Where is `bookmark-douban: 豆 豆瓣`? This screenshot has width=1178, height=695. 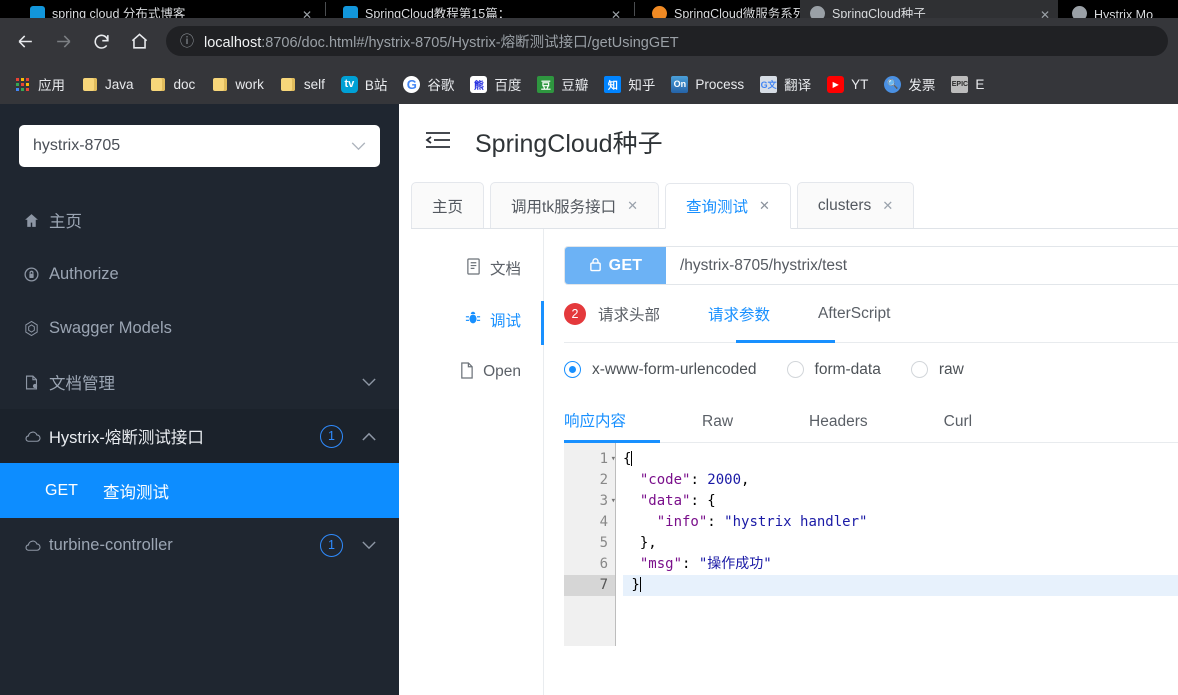
bookmark-douban: 豆 豆瓣 is located at coordinates (562, 84).